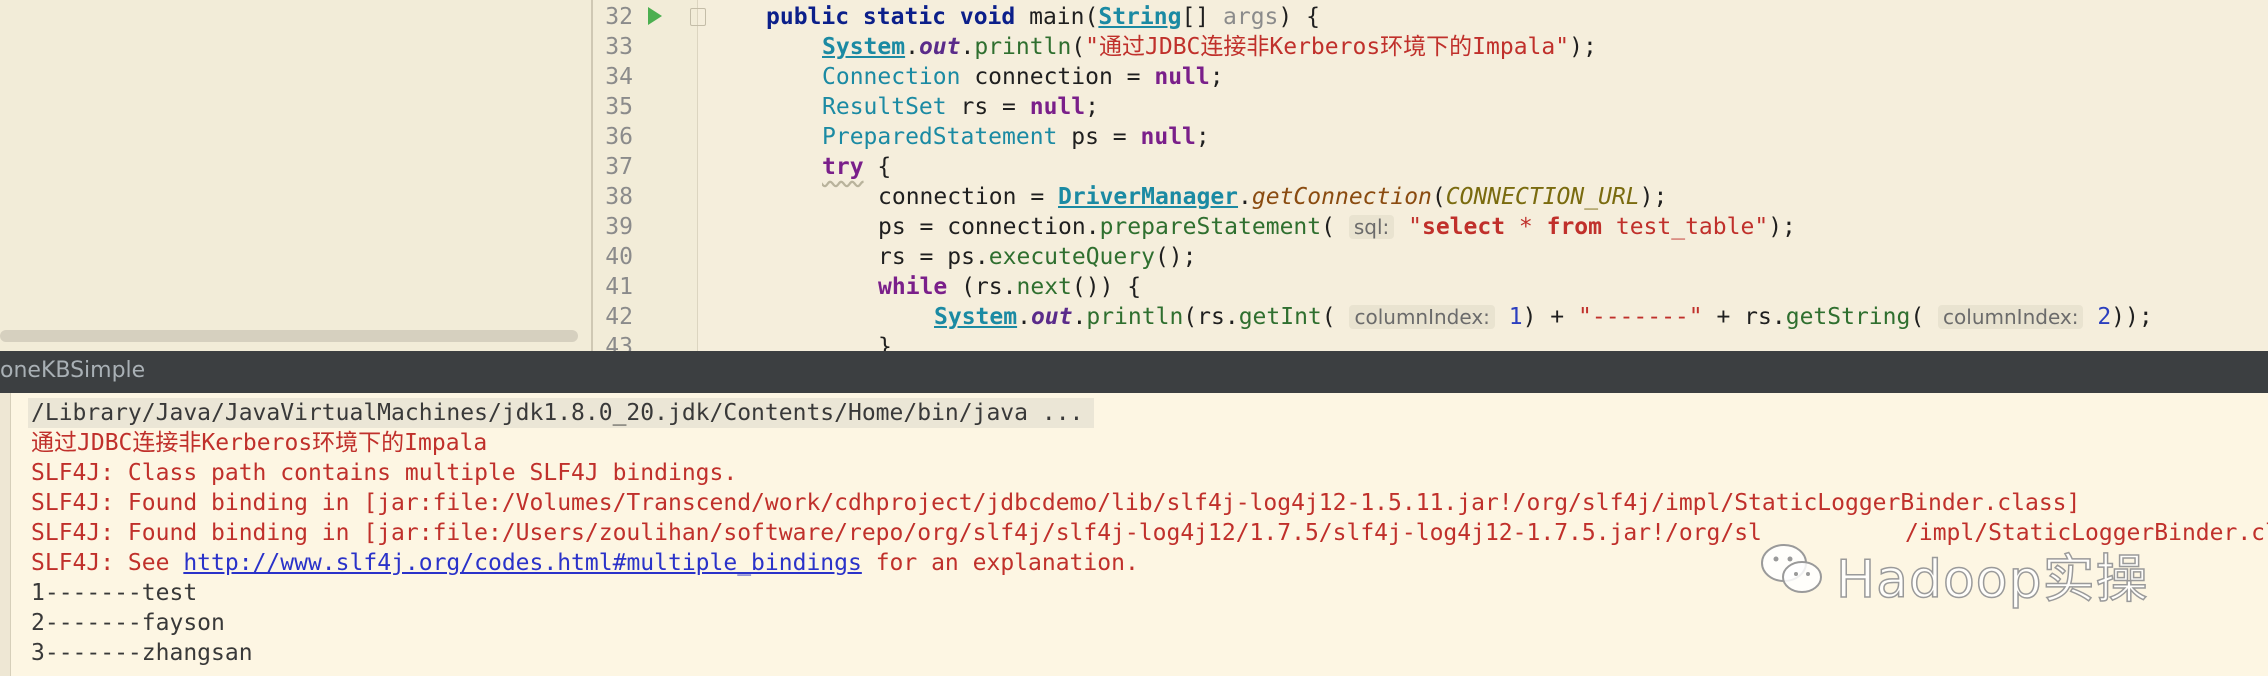 This screenshot has height=676, width=2268. I want to click on type-name: String, so click(1140, 17).